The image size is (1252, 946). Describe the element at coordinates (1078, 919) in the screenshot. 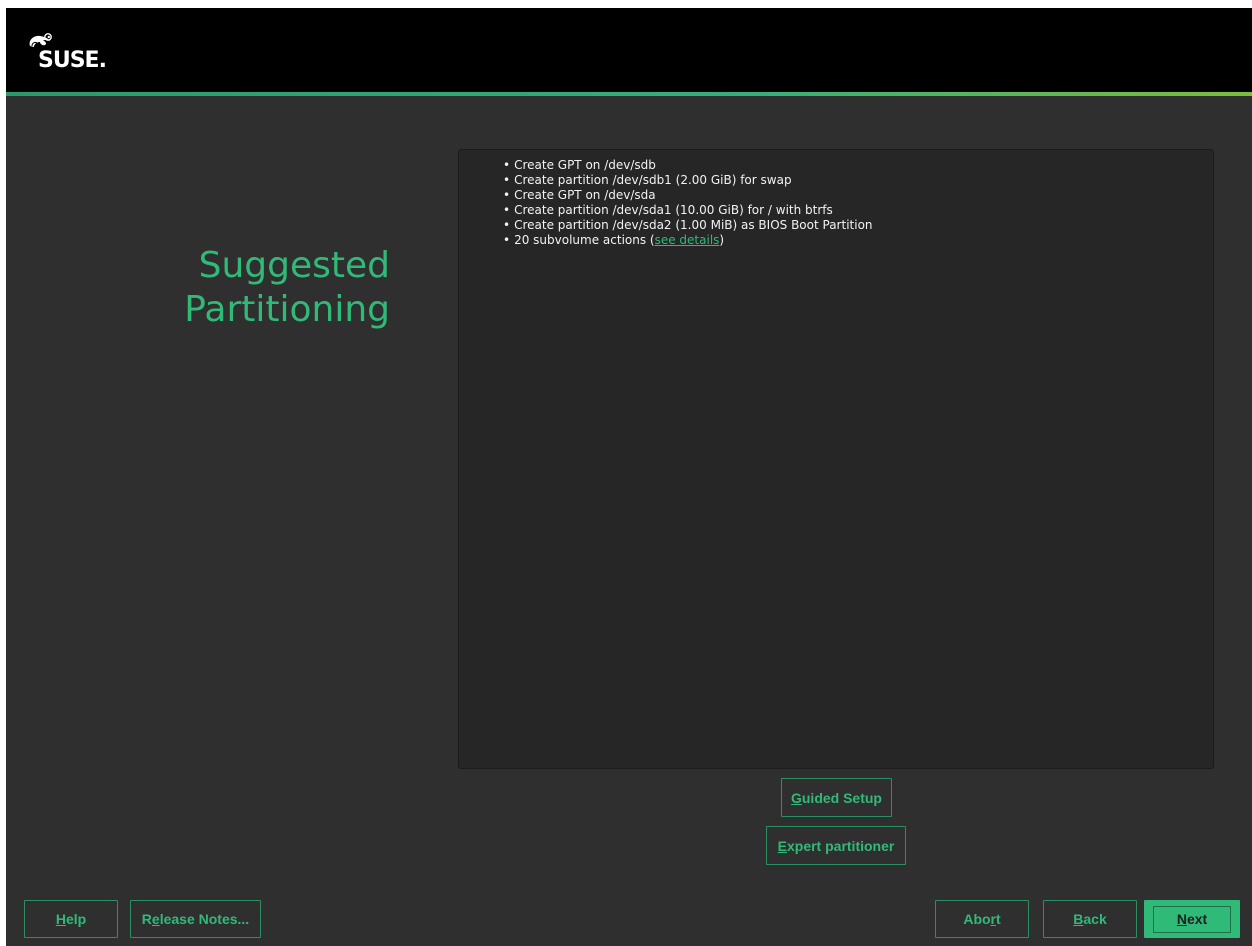

I see `back-mnemonic: B` at that location.